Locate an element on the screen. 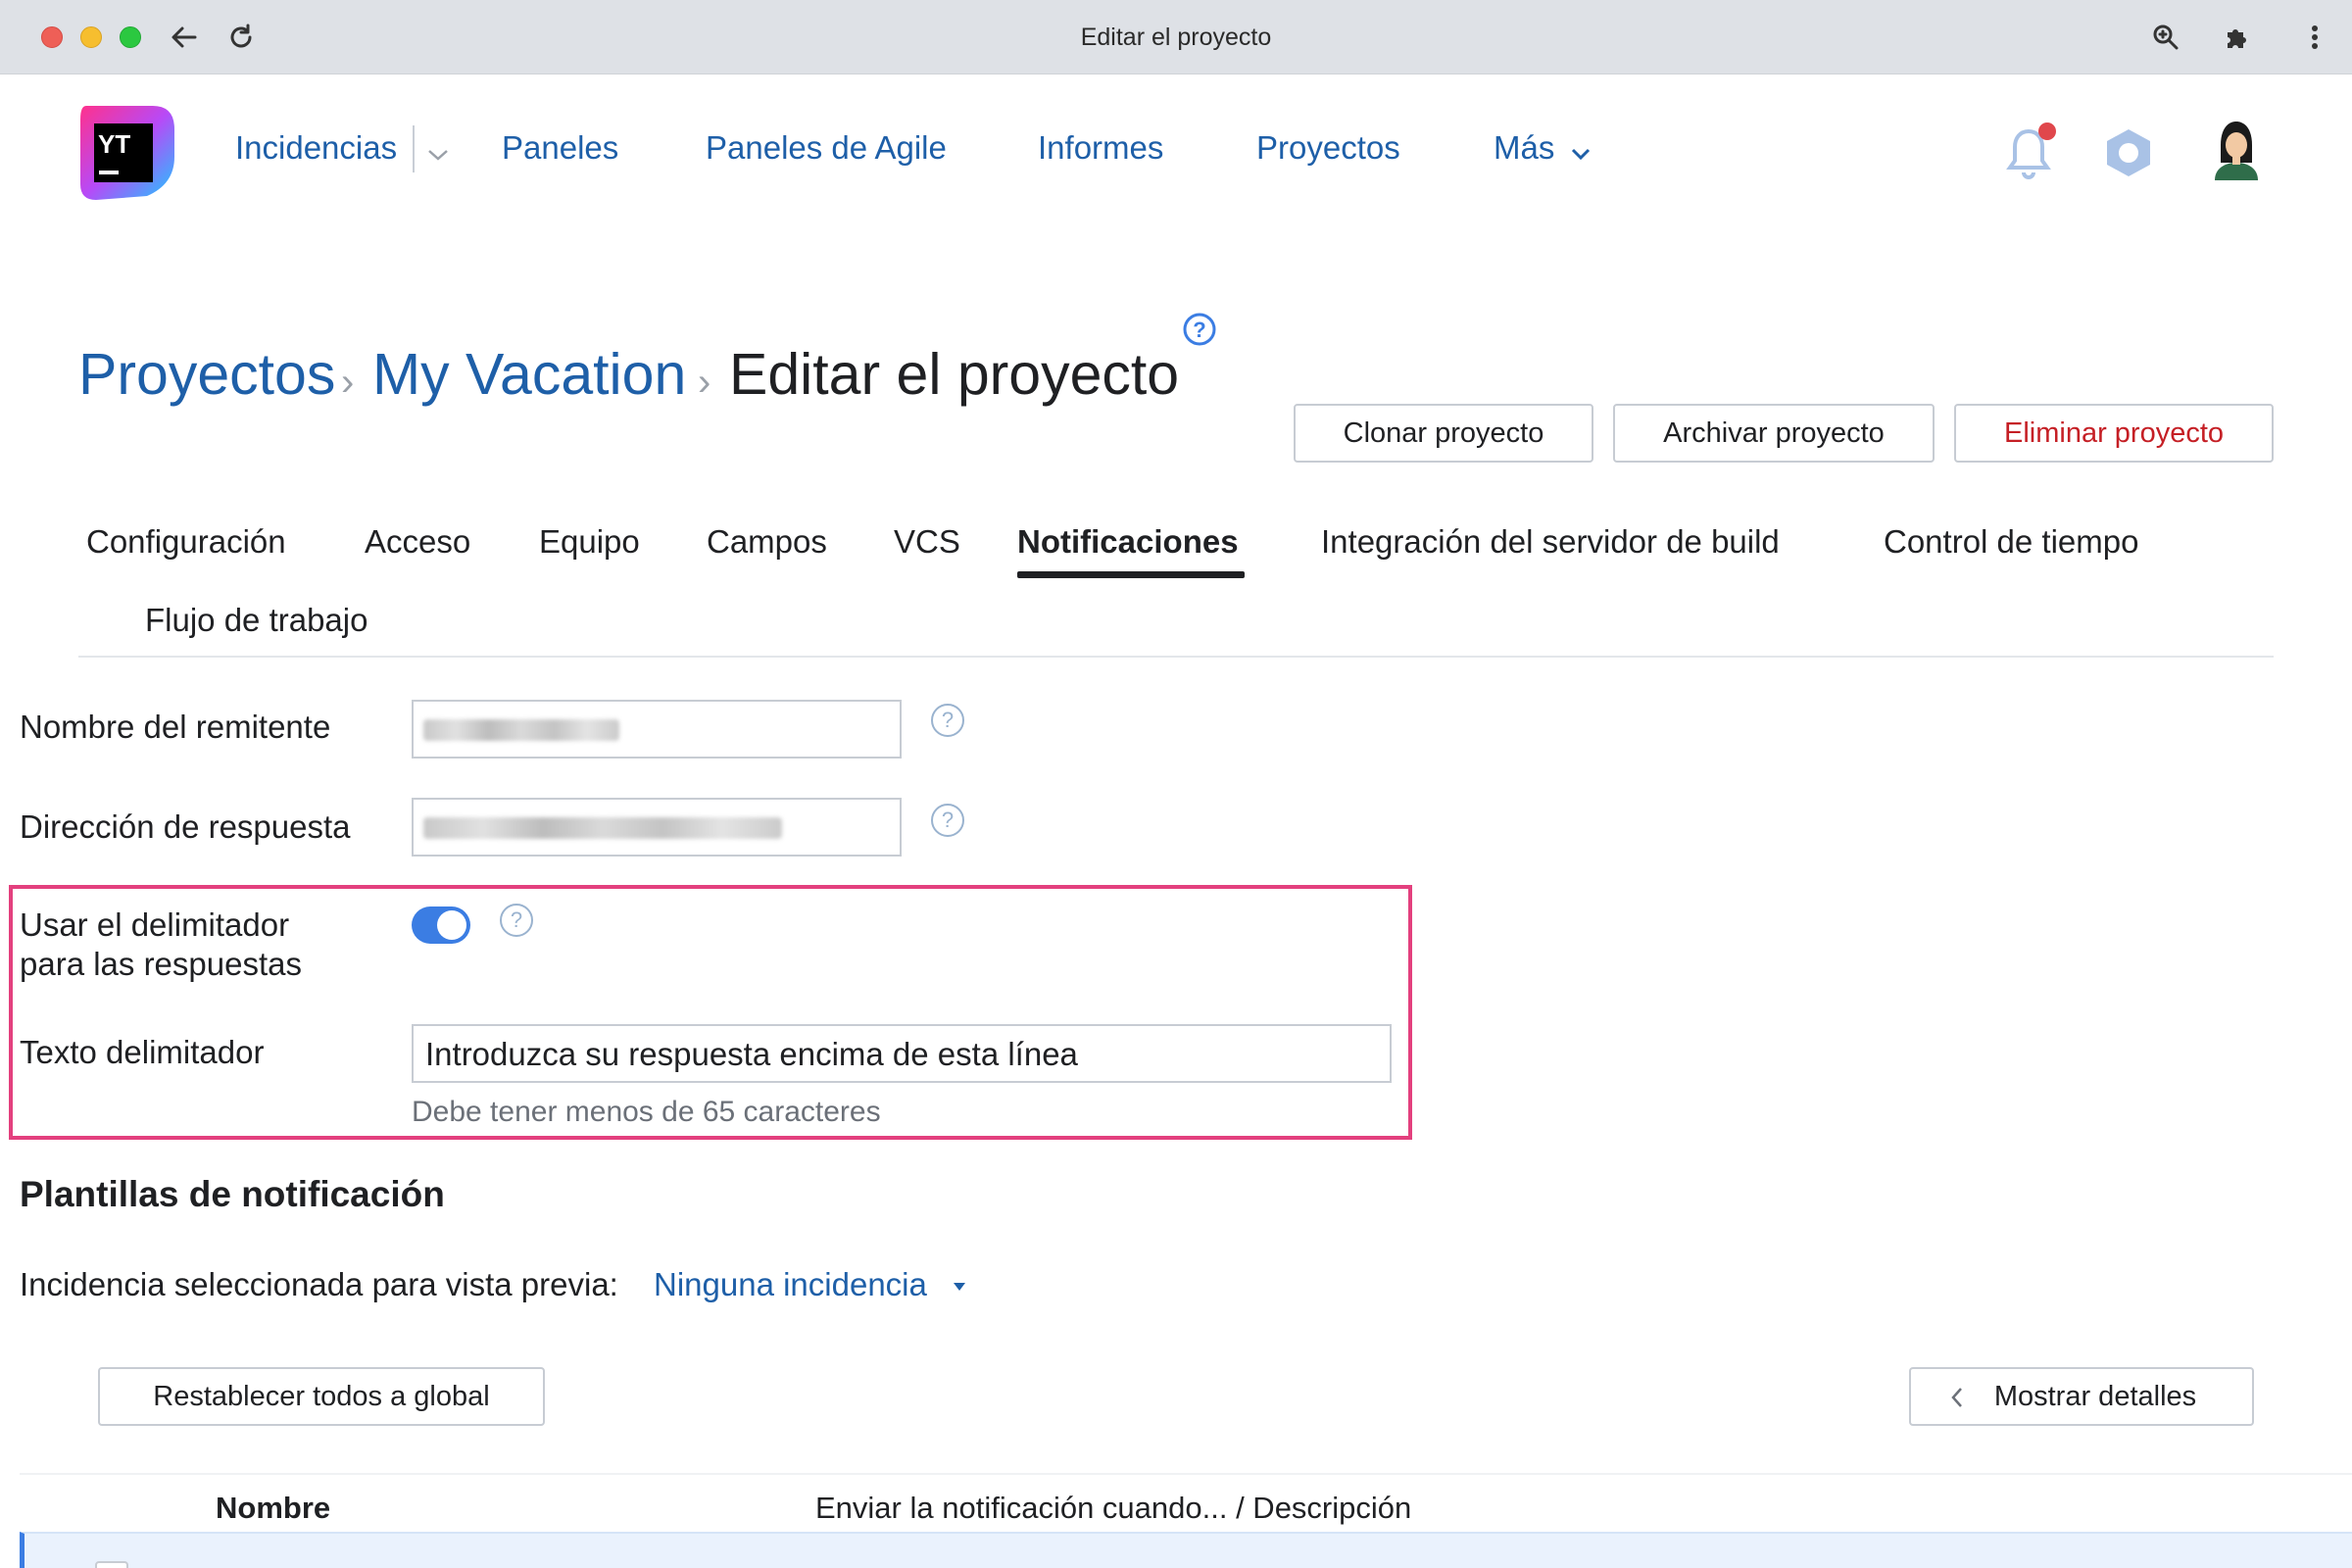 The height and width of the screenshot is (1568, 2352). nav-separator is located at coordinates (414, 148).